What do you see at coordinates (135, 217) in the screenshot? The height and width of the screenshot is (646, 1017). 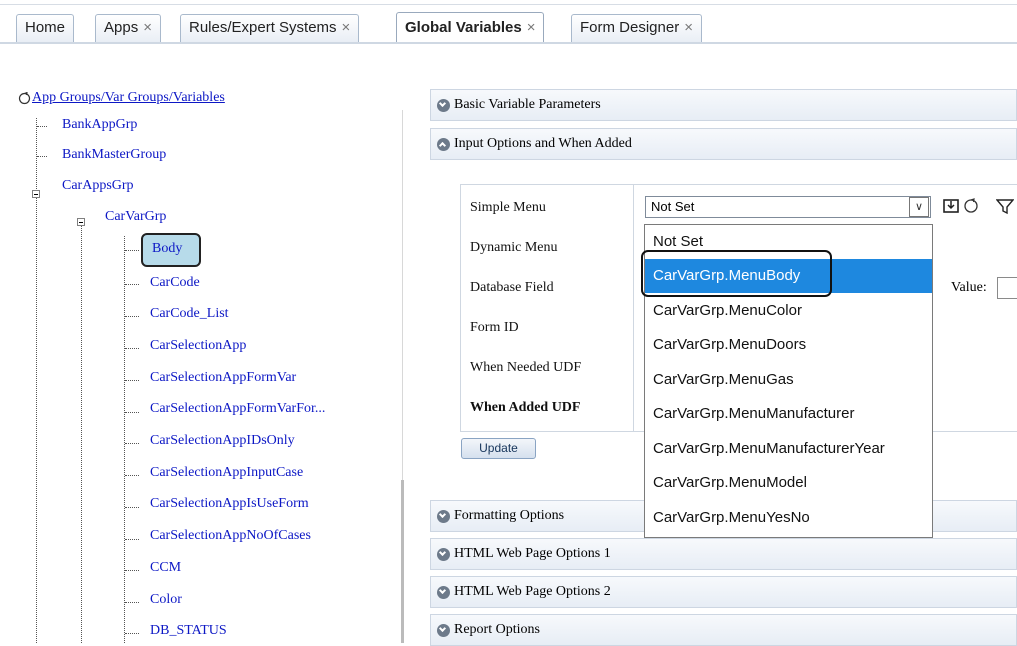 I see `tree-subgroup-carvargrp: CarVarGrp` at bounding box center [135, 217].